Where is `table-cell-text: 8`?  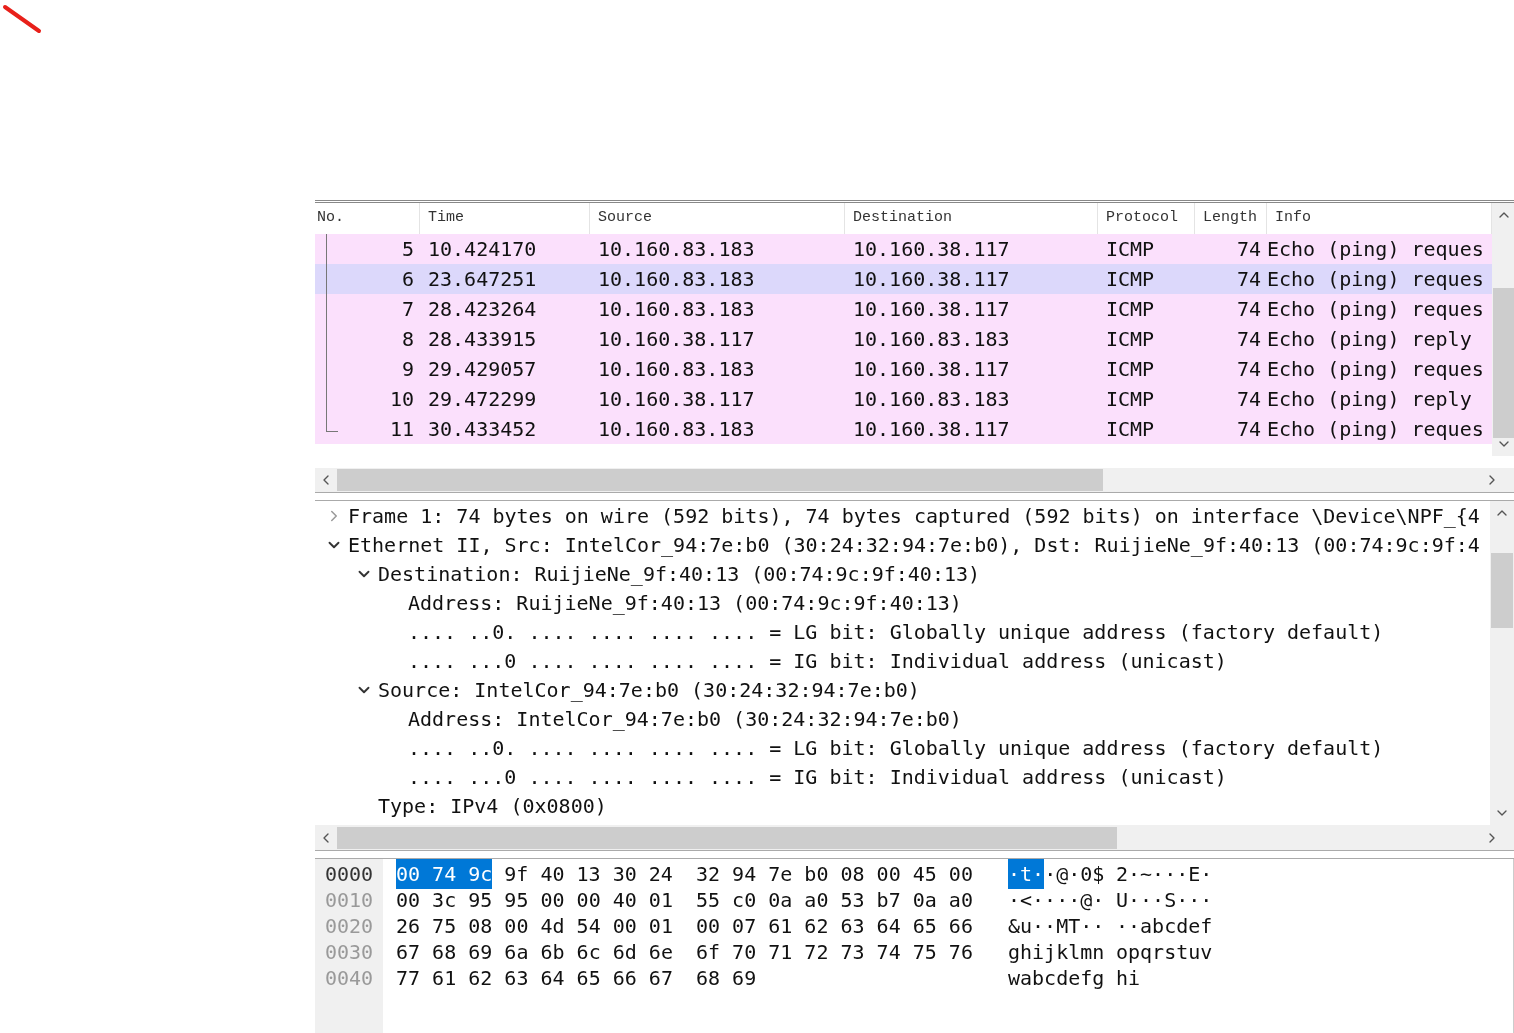 table-cell-text: 8 is located at coordinates (407, 339).